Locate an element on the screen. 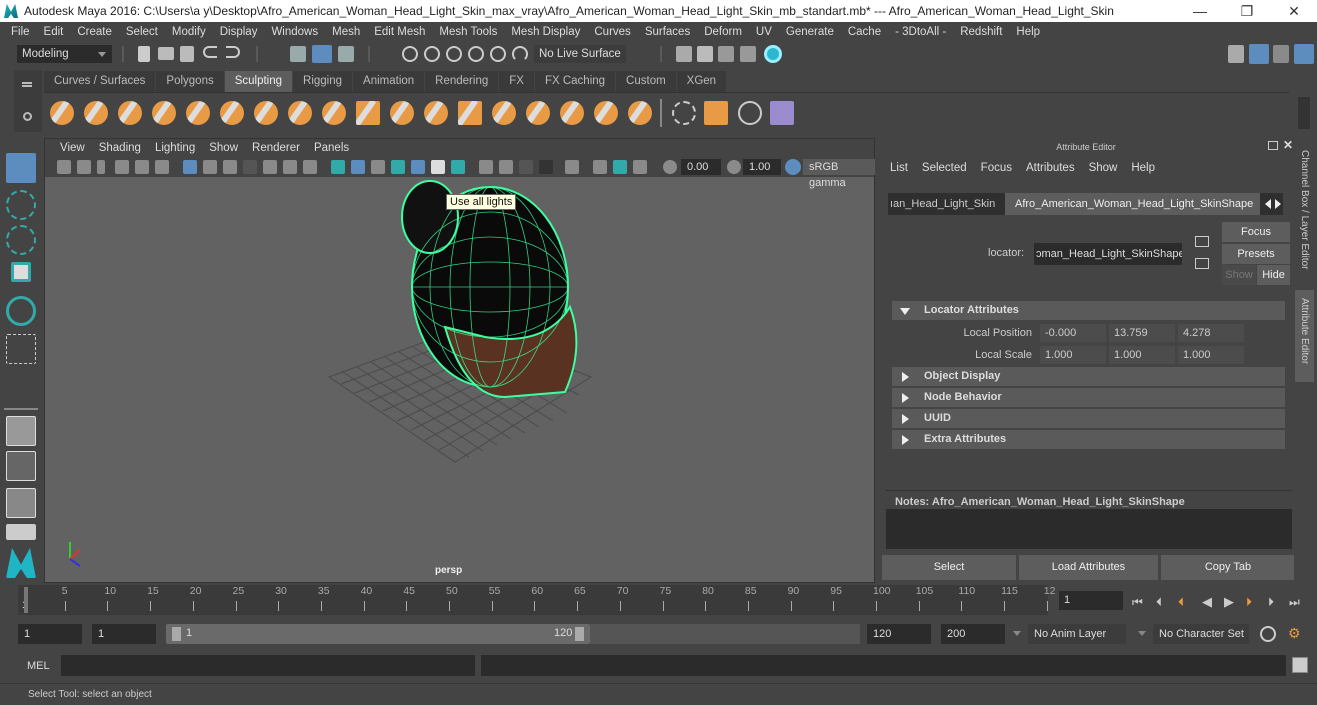 The width and height of the screenshot is (1317, 705). grab-tool-icon is located at coordinates (164, 113).